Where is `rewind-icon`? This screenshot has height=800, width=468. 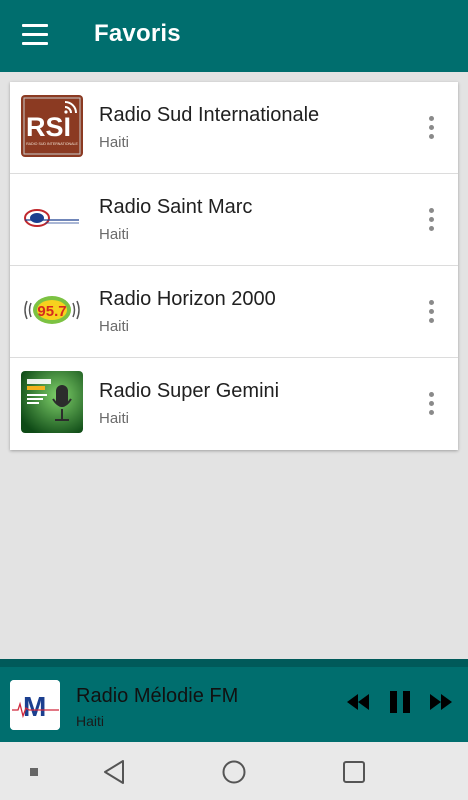
rewind-icon is located at coordinates (358, 702).